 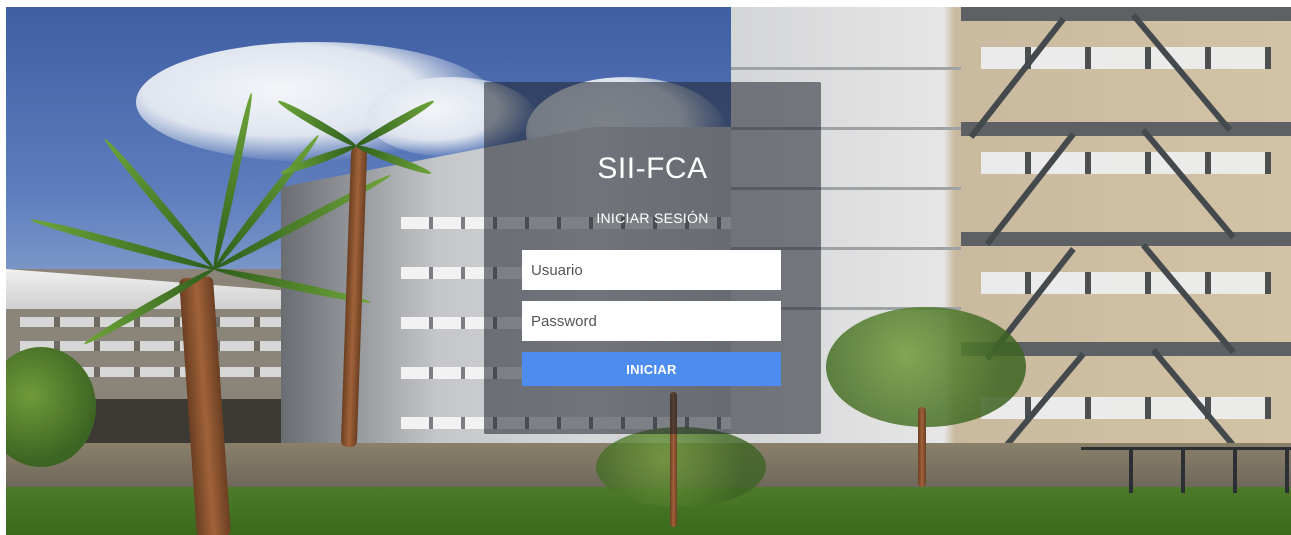 I want to click on tree-trunk, so click(x=922, y=447).